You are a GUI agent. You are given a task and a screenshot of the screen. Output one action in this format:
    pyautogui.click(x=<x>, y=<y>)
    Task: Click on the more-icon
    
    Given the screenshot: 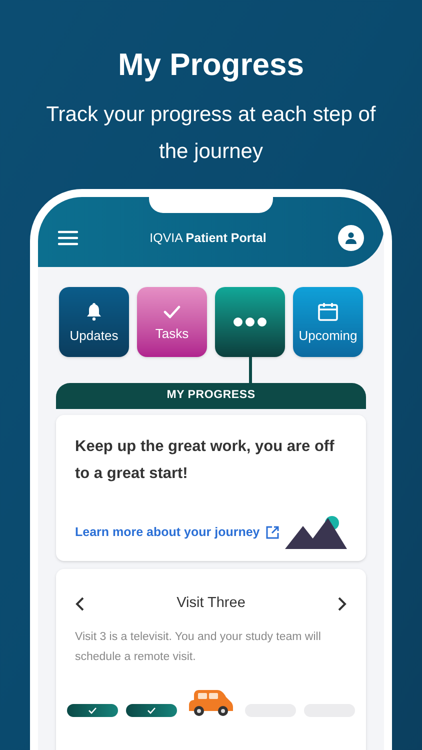 What is the action you would take?
    pyautogui.click(x=250, y=322)
    